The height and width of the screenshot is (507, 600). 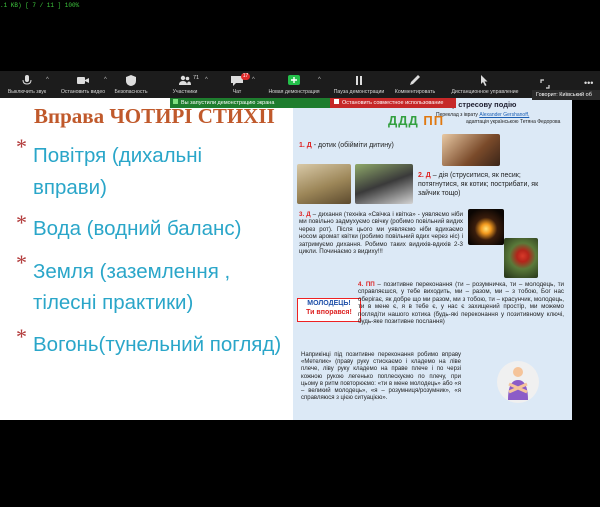 I want to click on hug-photo, so click(x=471, y=150).